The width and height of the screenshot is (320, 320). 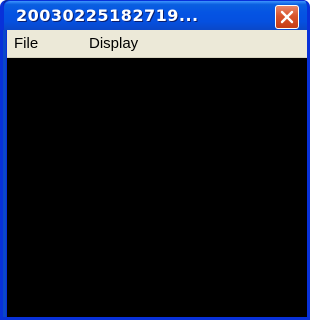 What do you see at coordinates (157, 44) in the screenshot?
I see `menu-bar: File Display` at bounding box center [157, 44].